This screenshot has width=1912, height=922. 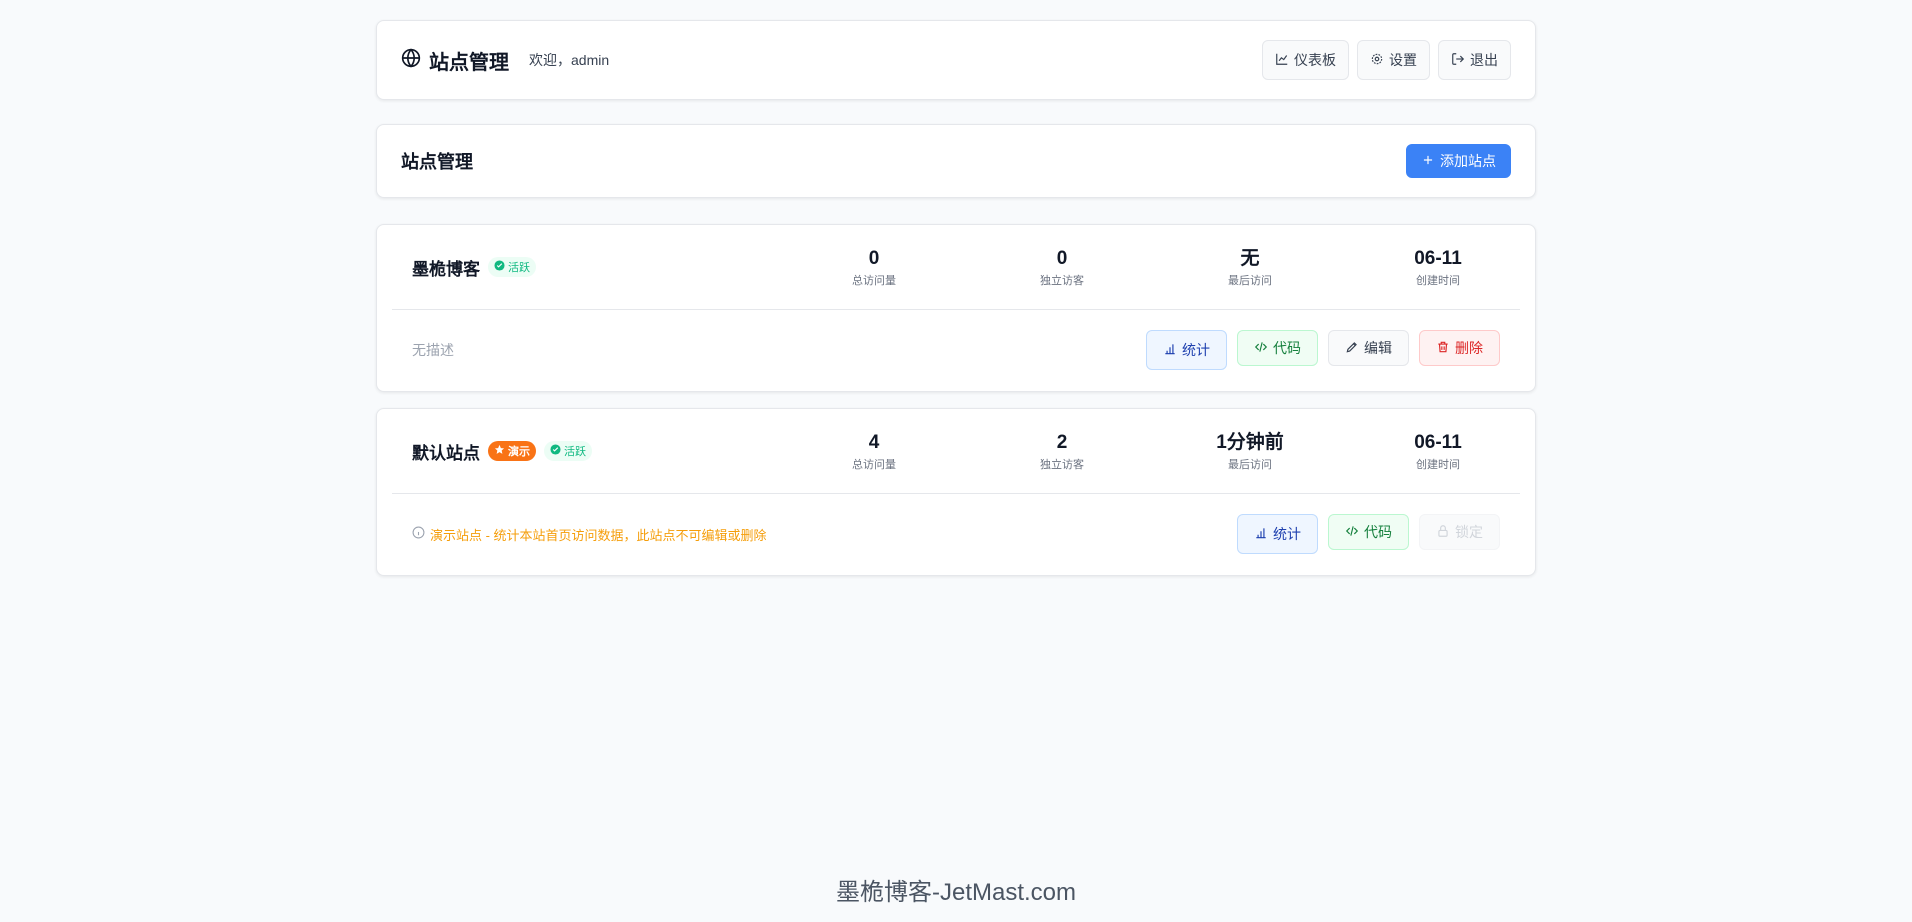 What do you see at coordinates (1469, 532) in the screenshot?
I see `lock-label: 锁定` at bounding box center [1469, 532].